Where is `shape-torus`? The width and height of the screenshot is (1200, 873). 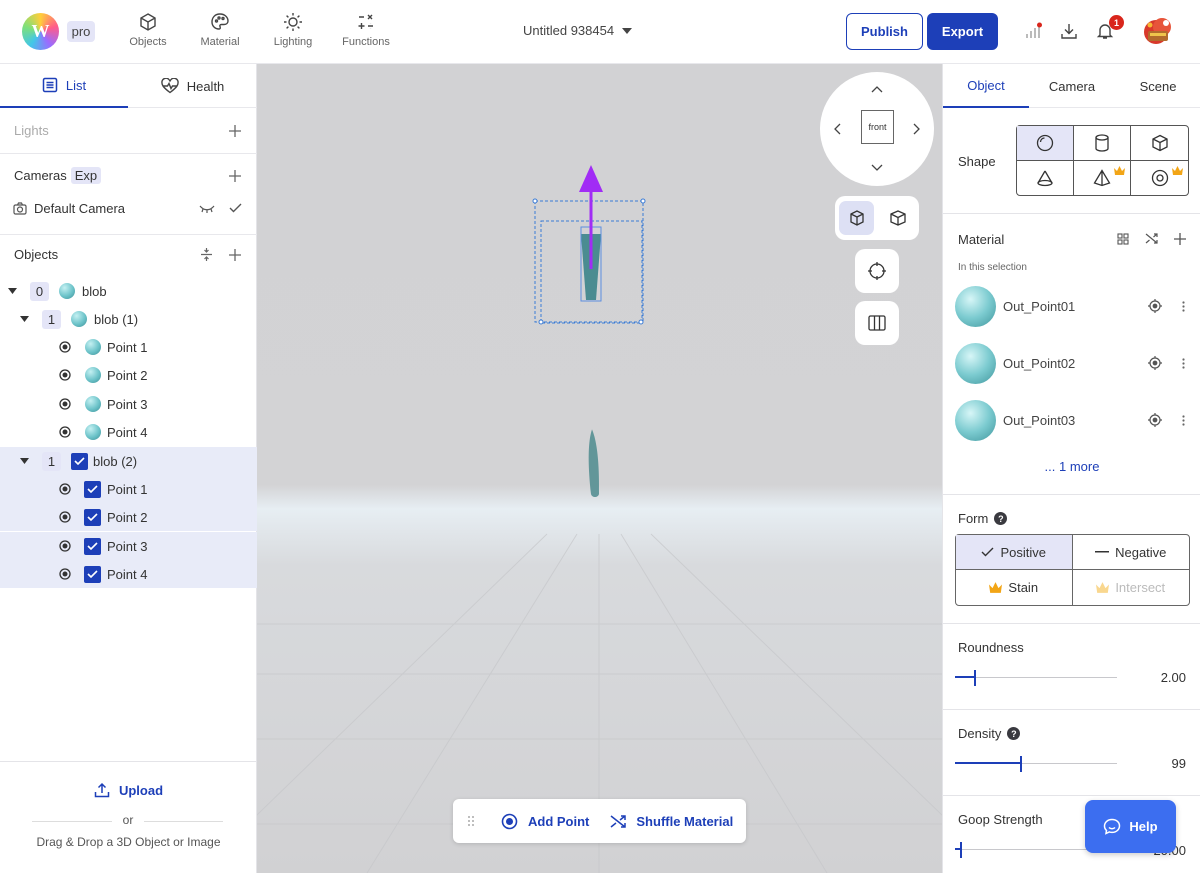 shape-torus is located at coordinates (1159, 178).